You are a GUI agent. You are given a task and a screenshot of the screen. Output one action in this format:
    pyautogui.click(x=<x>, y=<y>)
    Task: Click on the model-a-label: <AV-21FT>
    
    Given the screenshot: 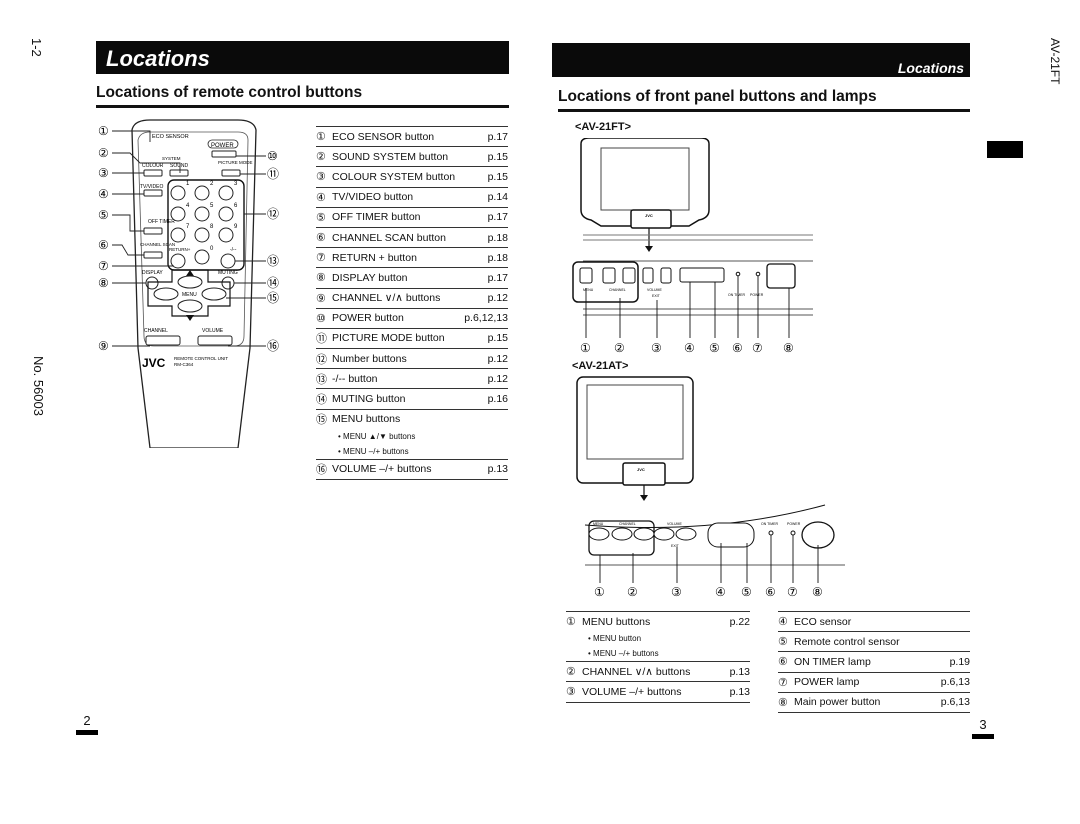 What is the action you would take?
    pyautogui.click(x=603, y=127)
    